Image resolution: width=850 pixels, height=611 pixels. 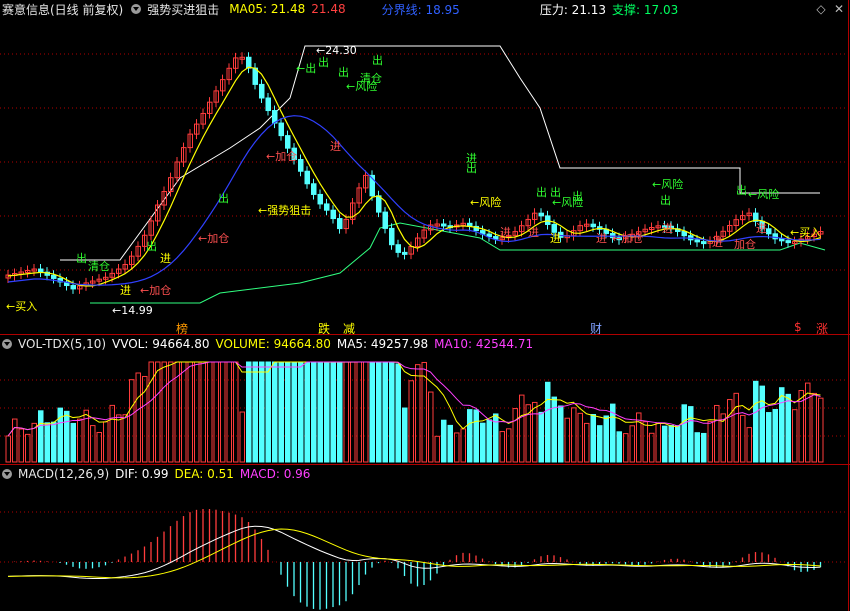 I want to click on indicator-name: 强势买进狙击, so click(x=183, y=9).